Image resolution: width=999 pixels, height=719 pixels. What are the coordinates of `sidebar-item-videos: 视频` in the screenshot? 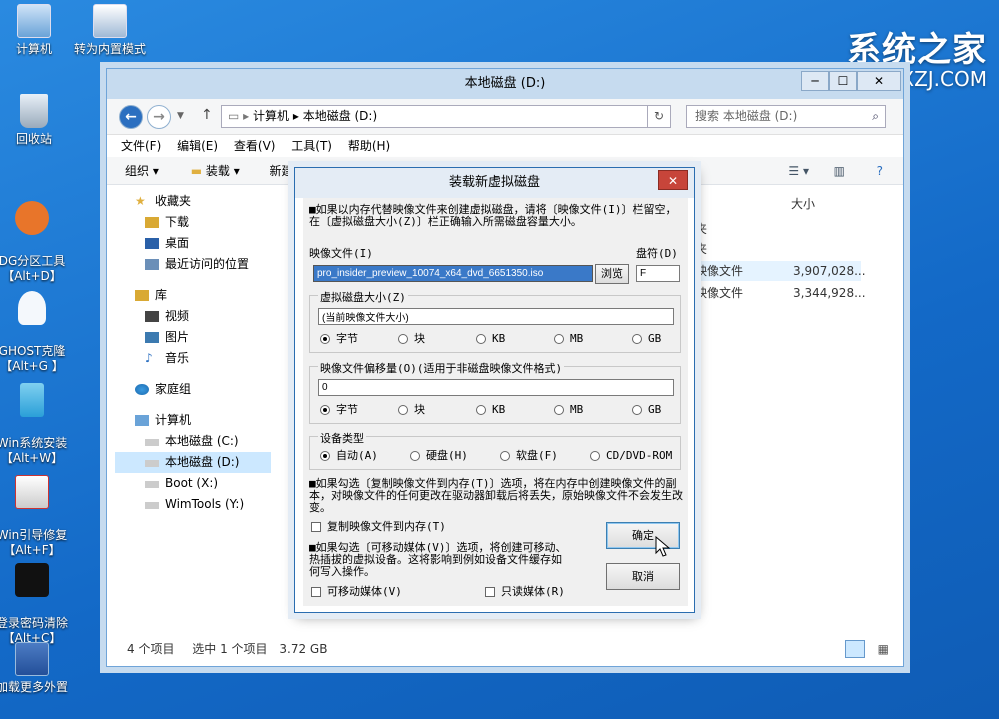 It's located at (193, 316).